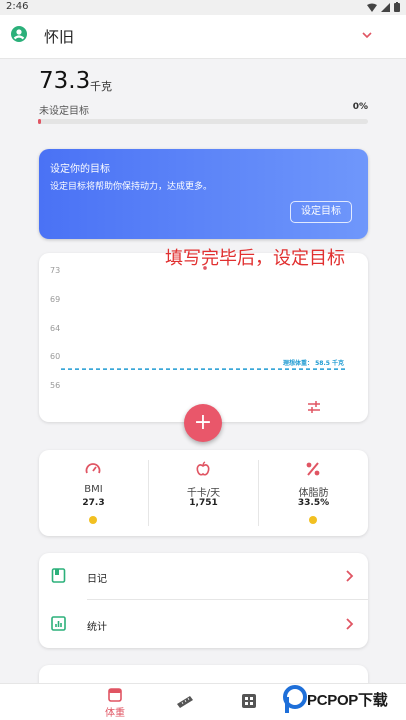 This screenshot has width=406, height=720. I want to click on weight-chart: 73 69 64 60 56 理想体重： 58.5 千克, so click(197, 328).